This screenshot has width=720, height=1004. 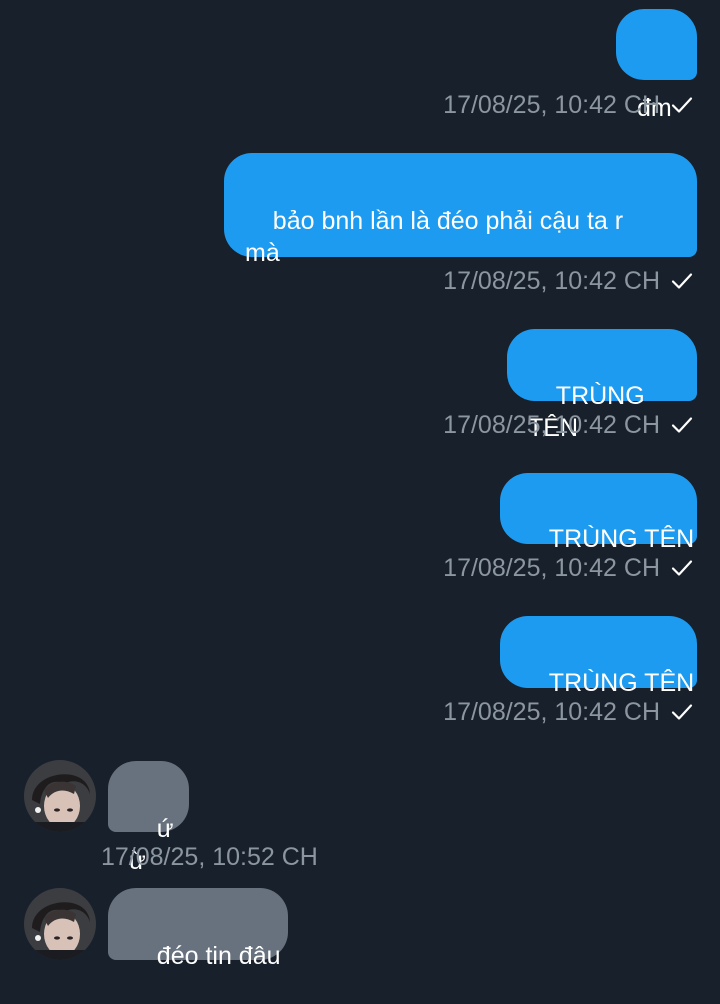 I want to click on message-text: bảo bnh lần là đéo phải cậu ta r mà, so click(x=434, y=237).